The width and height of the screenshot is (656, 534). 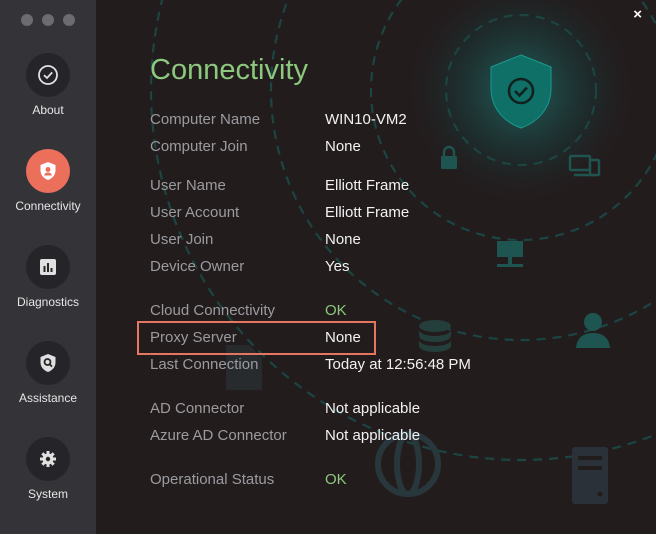 What do you see at coordinates (47, 494) in the screenshot?
I see `sidebar-item-label: System` at bounding box center [47, 494].